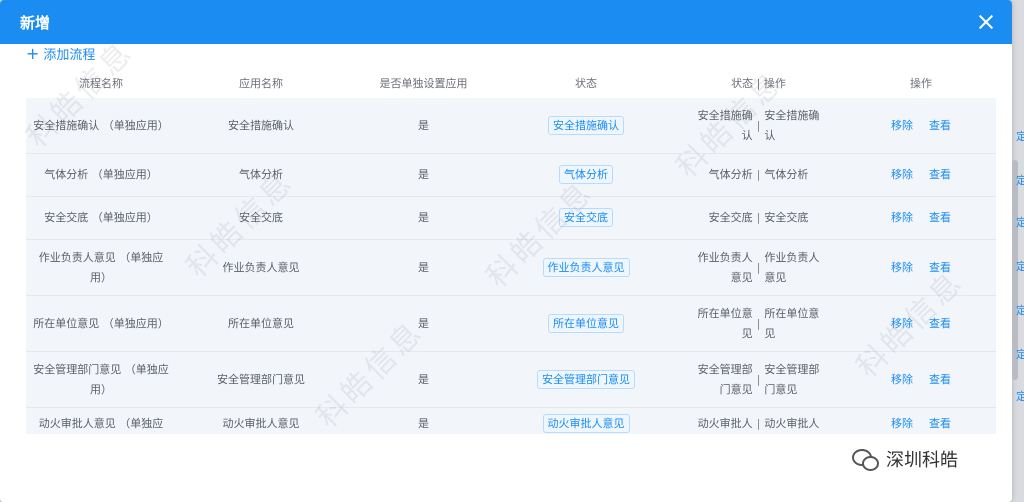 This screenshot has height=502, width=1024. I want to click on add-process-label: 添加流程, so click(69, 55).